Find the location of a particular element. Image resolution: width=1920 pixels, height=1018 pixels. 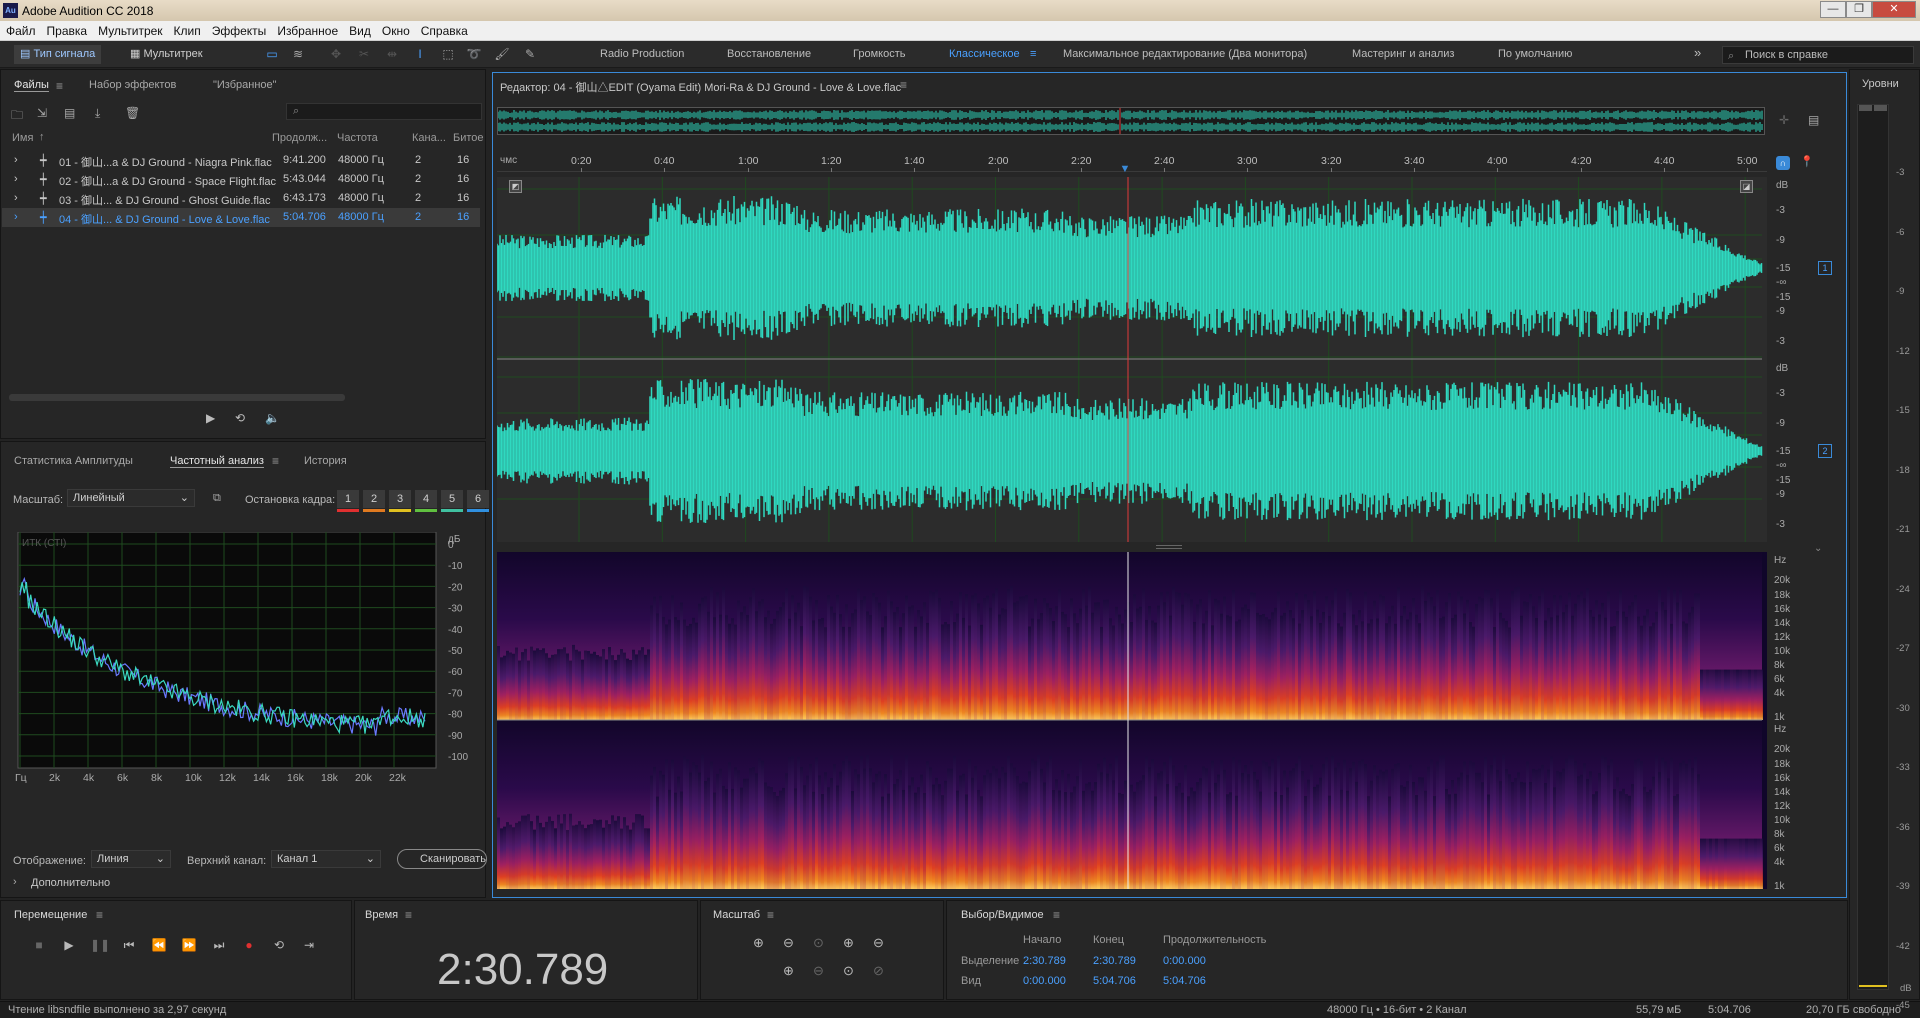

go-to-end-button: ⏭ is located at coordinates (219, 945).